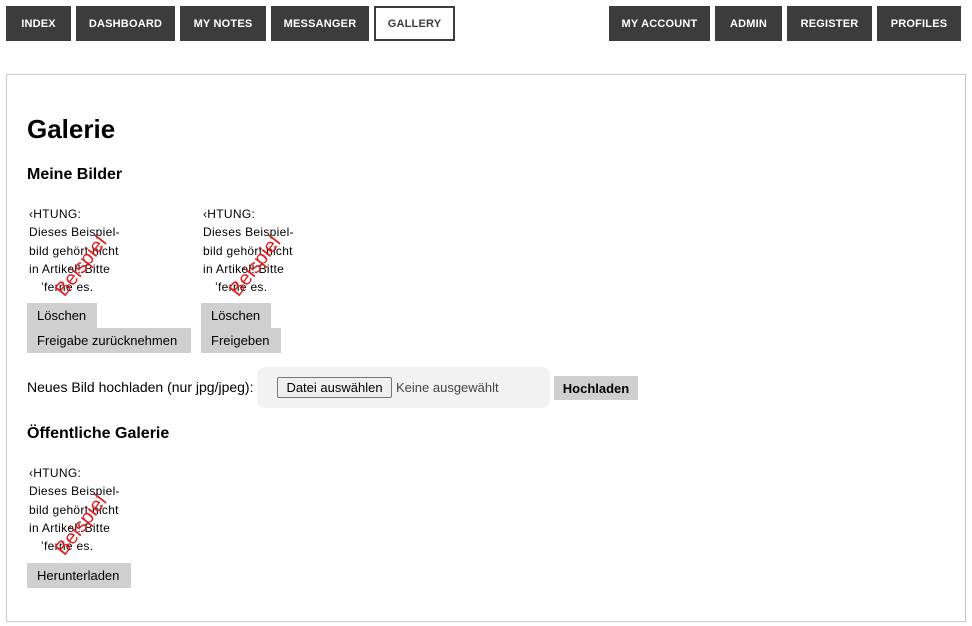 This screenshot has width=972, height=626. Describe the element at coordinates (79, 575) in the screenshot. I see `download-button: Herunterladen` at that location.